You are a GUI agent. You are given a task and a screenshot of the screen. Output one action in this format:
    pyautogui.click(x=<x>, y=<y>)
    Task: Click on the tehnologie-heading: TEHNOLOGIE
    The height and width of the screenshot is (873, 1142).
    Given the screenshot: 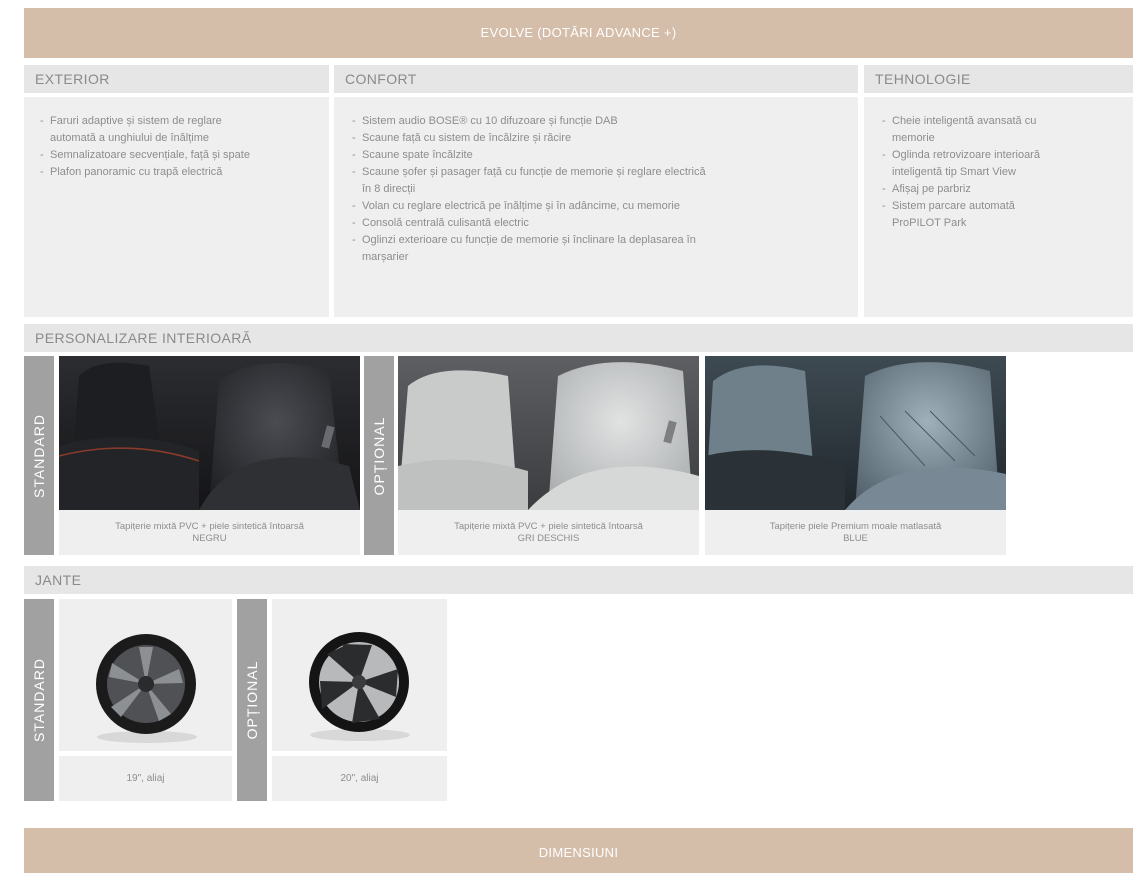 What is the action you would take?
    pyautogui.click(x=998, y=79)
    